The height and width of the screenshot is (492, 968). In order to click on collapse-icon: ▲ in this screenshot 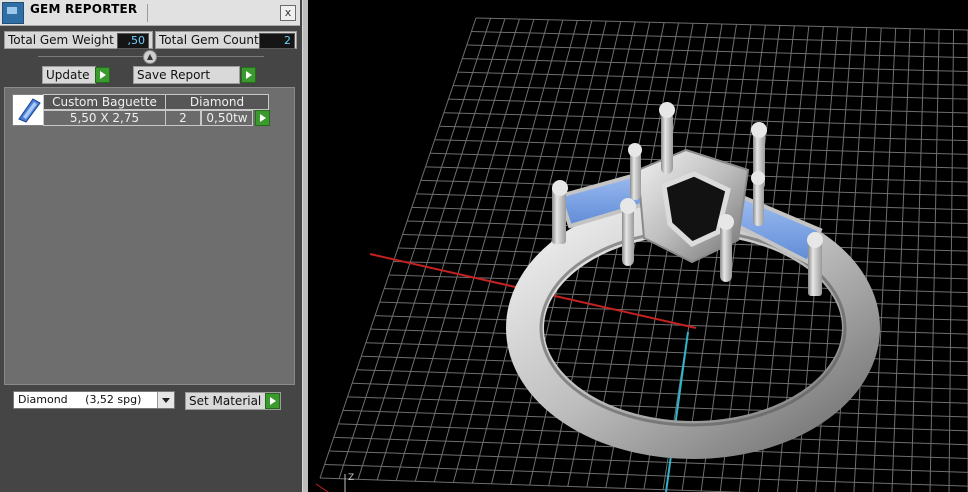, I will do `click(150, 57)`.